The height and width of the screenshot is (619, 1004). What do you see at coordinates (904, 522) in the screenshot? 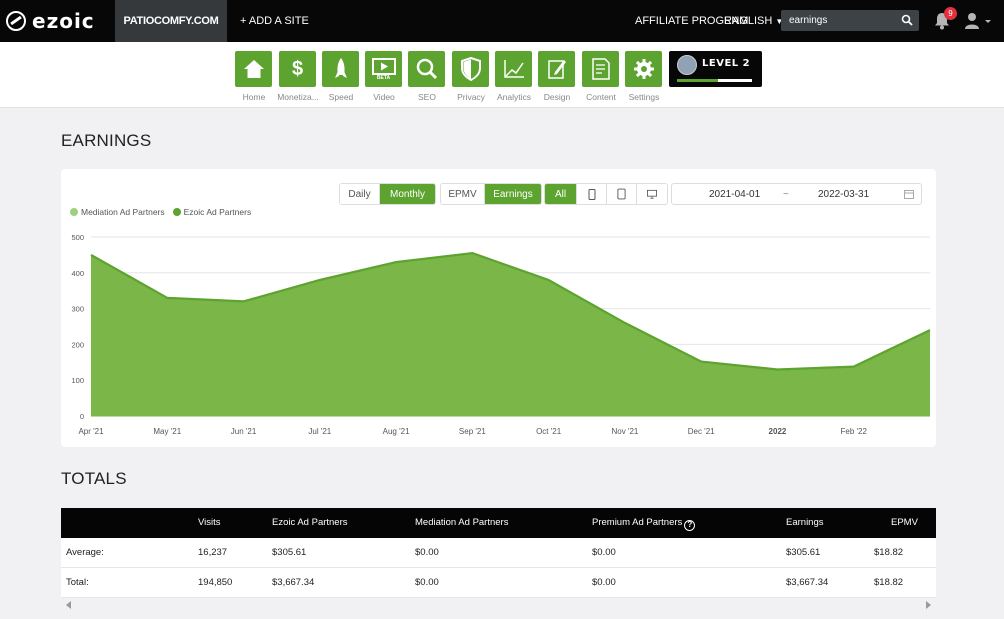
I see `column-header-epmv: EPMV` at bounding box center [904, 522].